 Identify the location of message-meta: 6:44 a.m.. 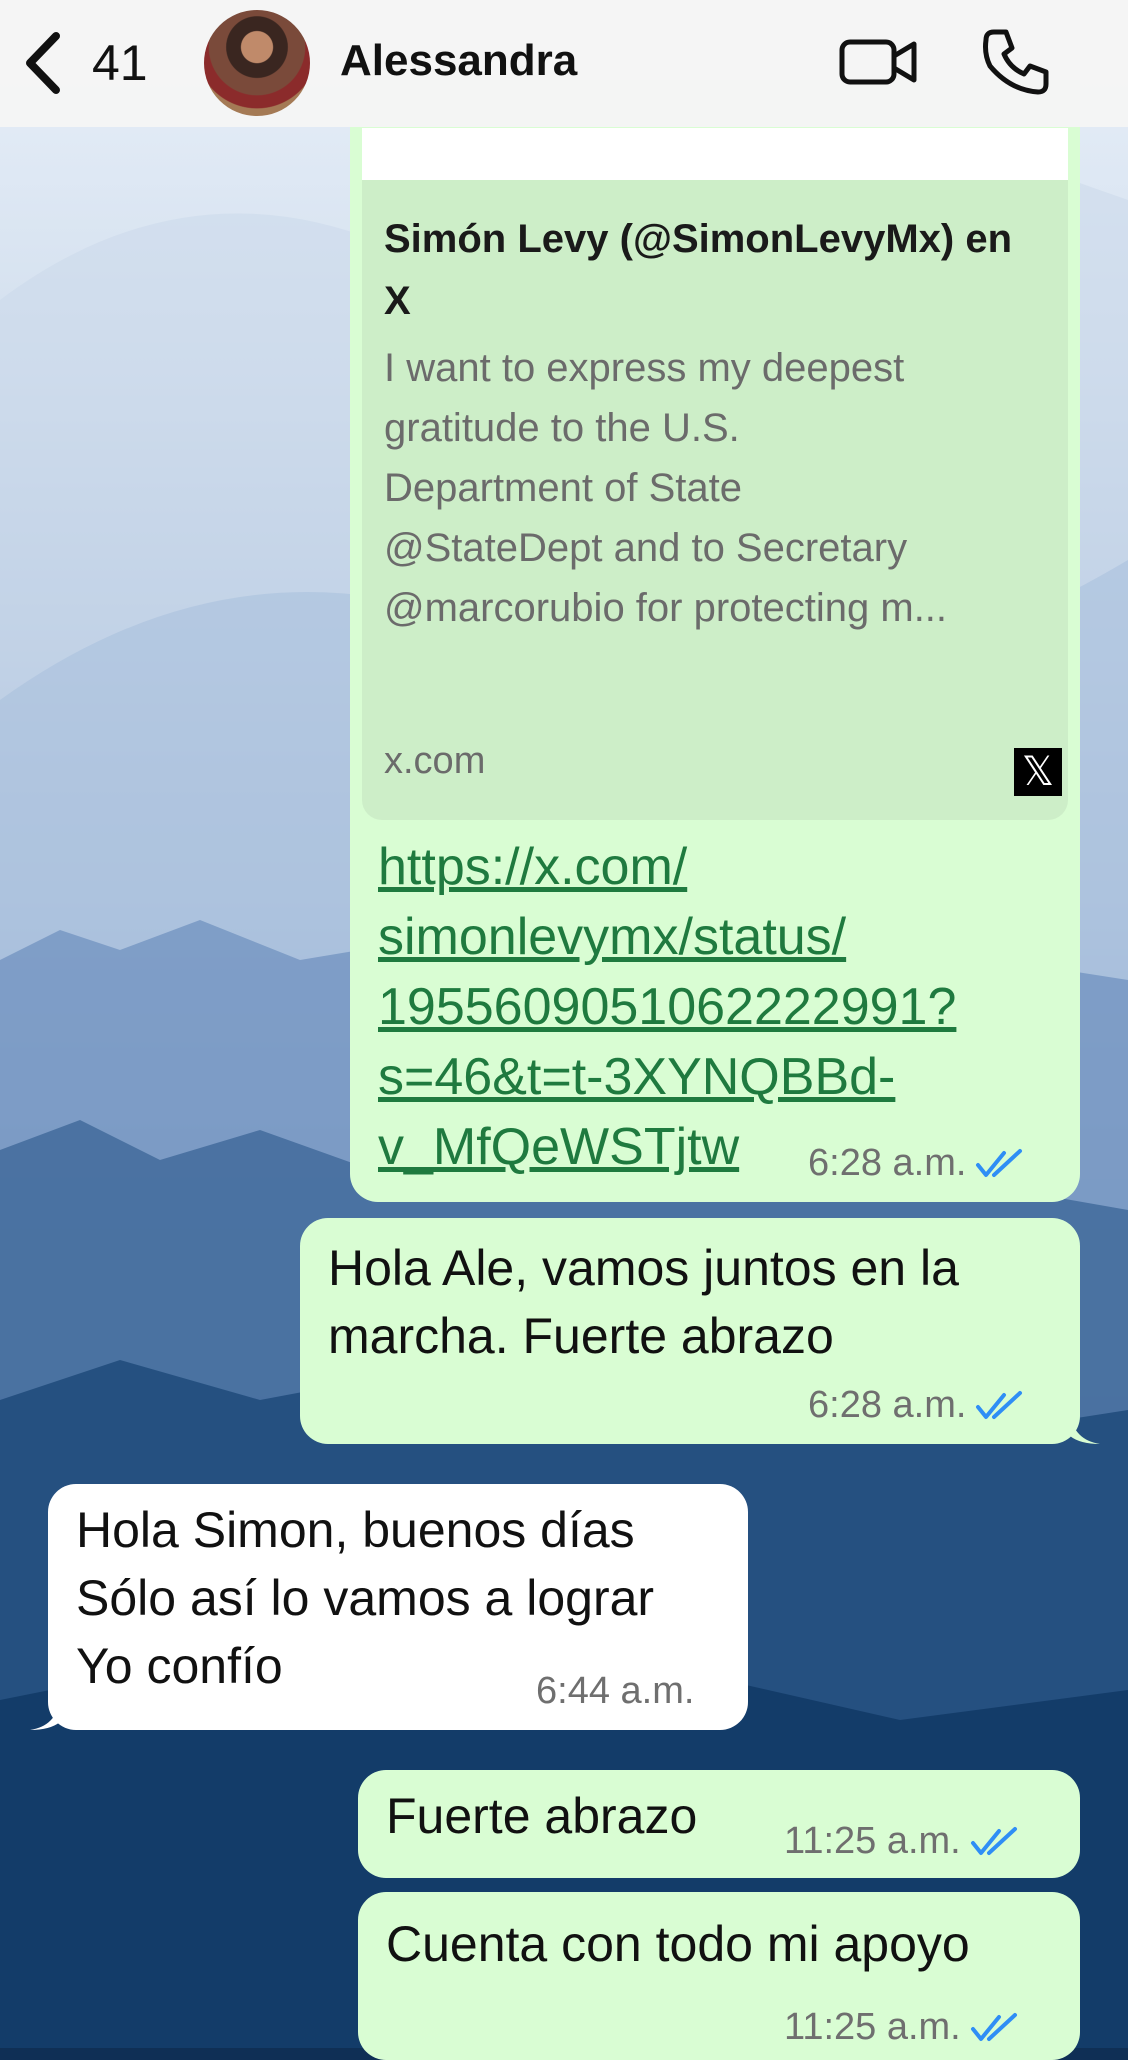
(615, 1691).